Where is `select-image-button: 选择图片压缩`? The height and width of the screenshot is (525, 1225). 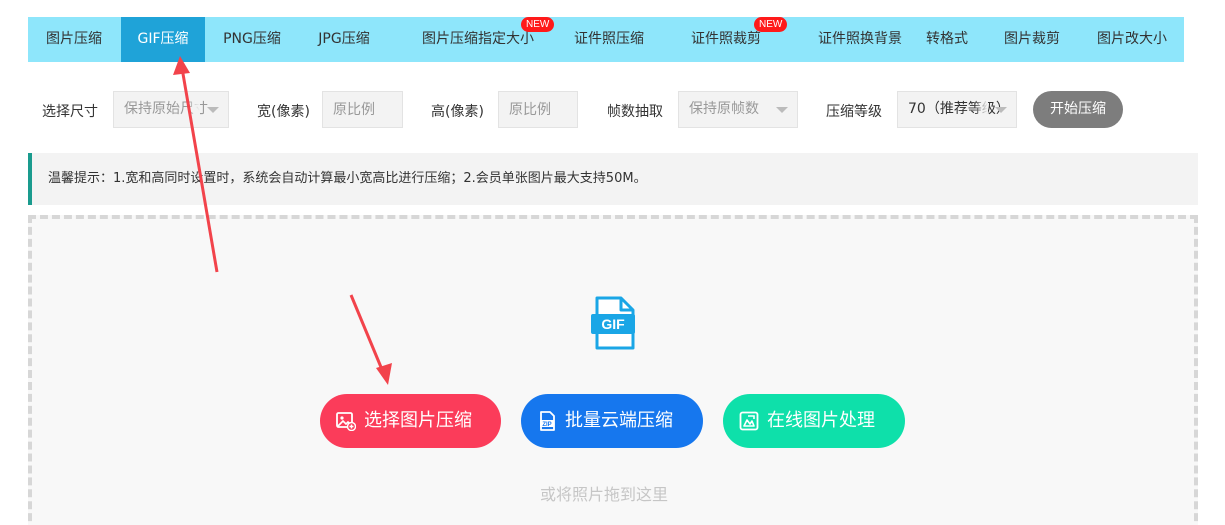
select-image-button: 选择图片压缩 is located at coordinates (410, 421).